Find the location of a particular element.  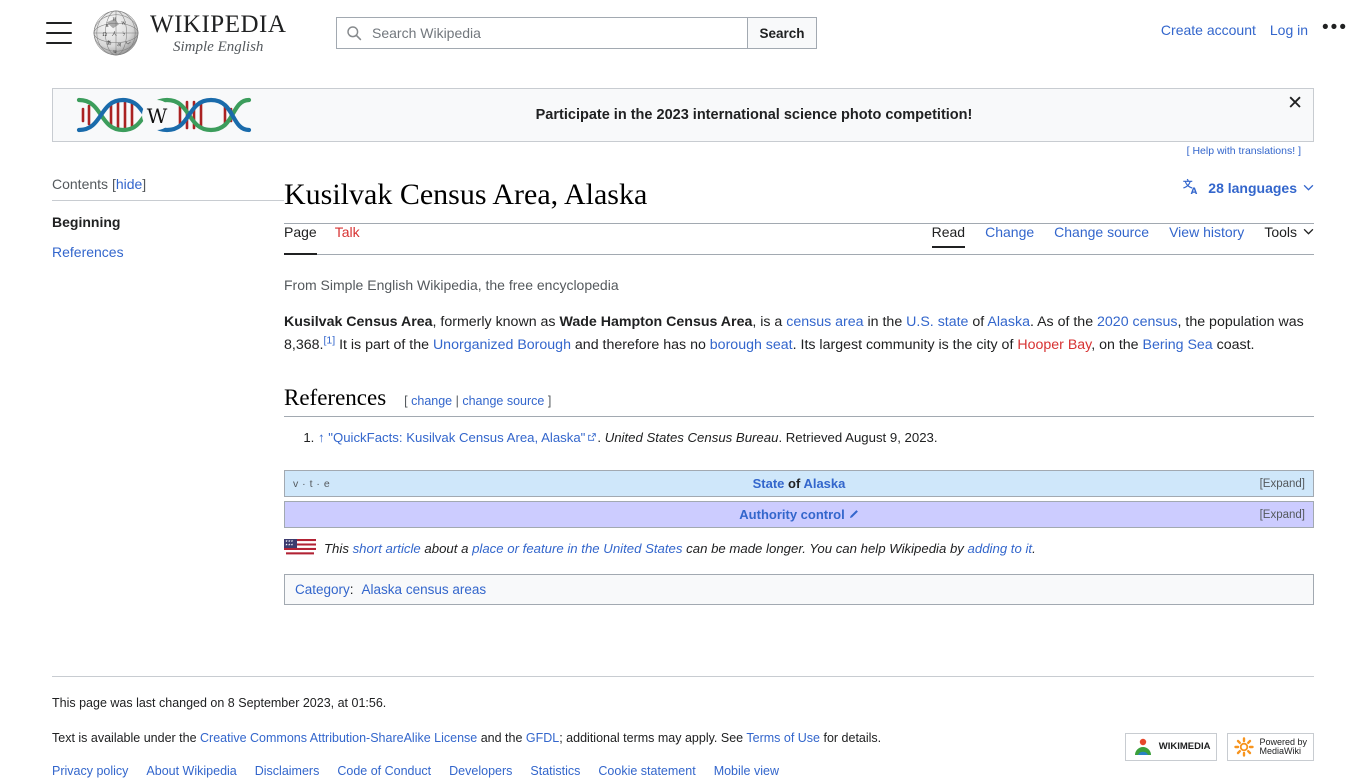

category-box: Category: Alaska census areas is located at coordinates (799, 590).